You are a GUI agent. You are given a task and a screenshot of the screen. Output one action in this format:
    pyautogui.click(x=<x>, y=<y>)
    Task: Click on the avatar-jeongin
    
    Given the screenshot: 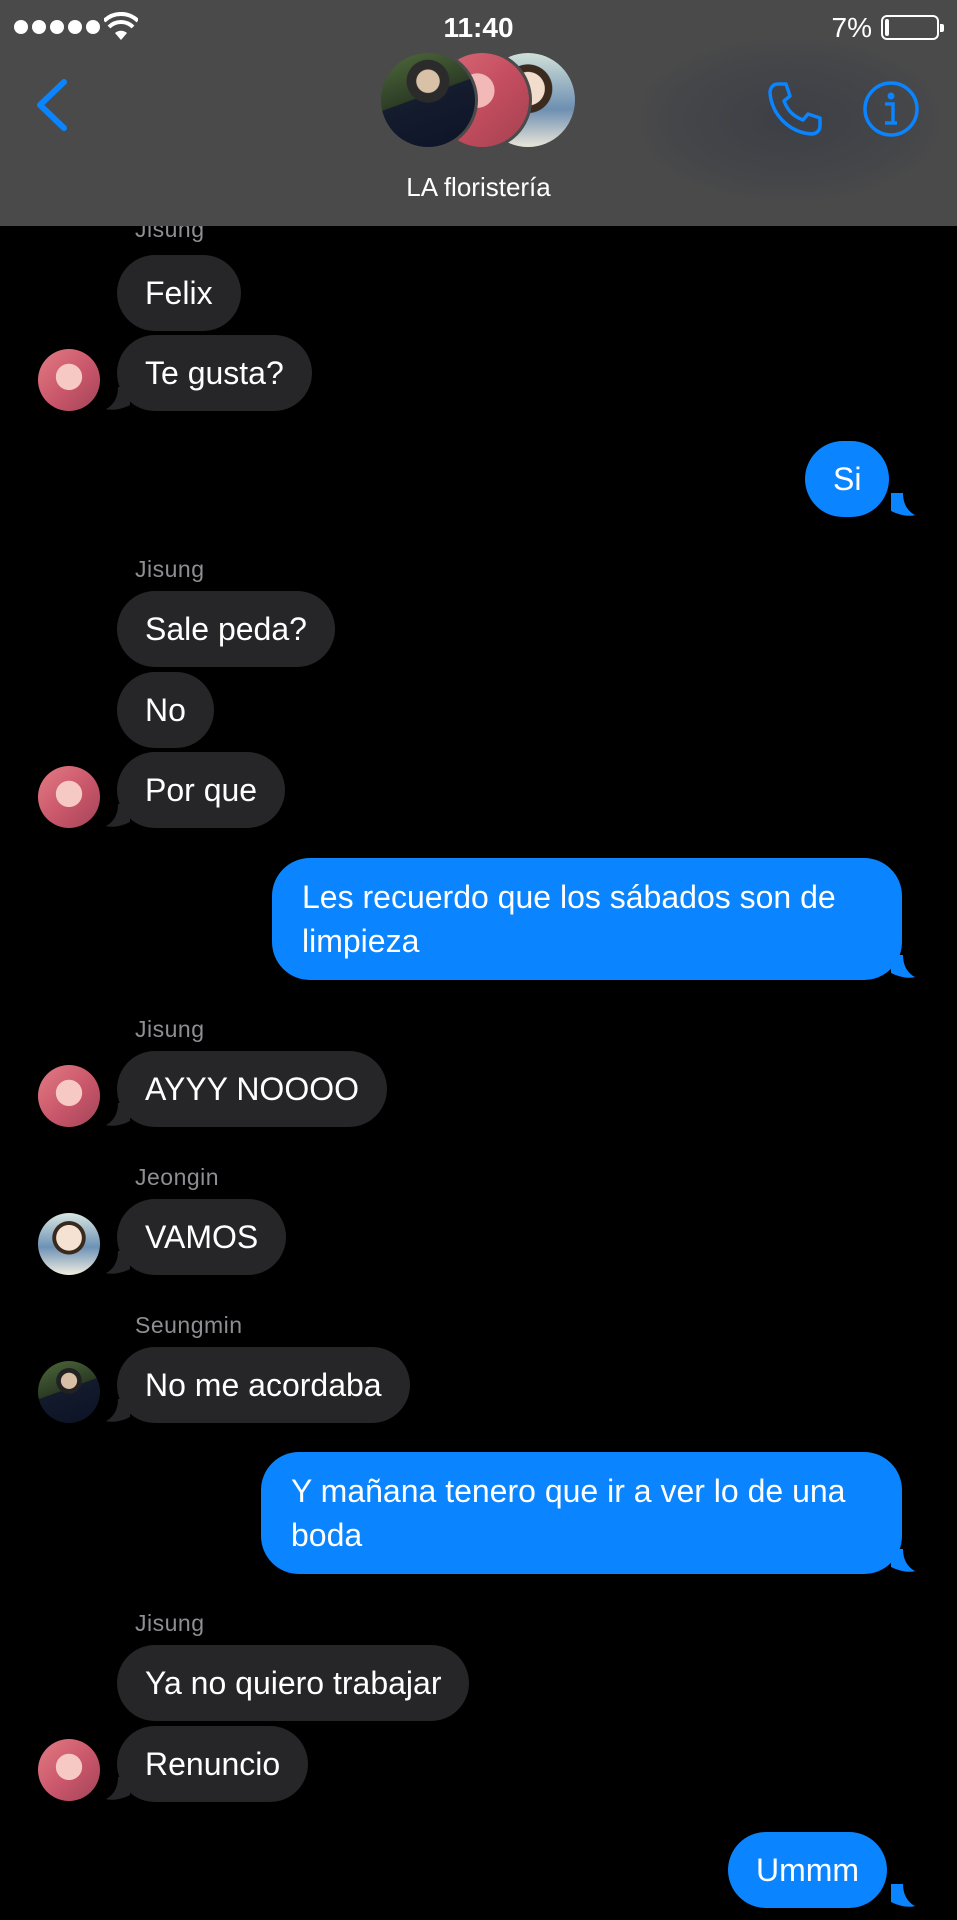 What is the action you would take?
    pyautogui.click(x=69, y=1244)
    